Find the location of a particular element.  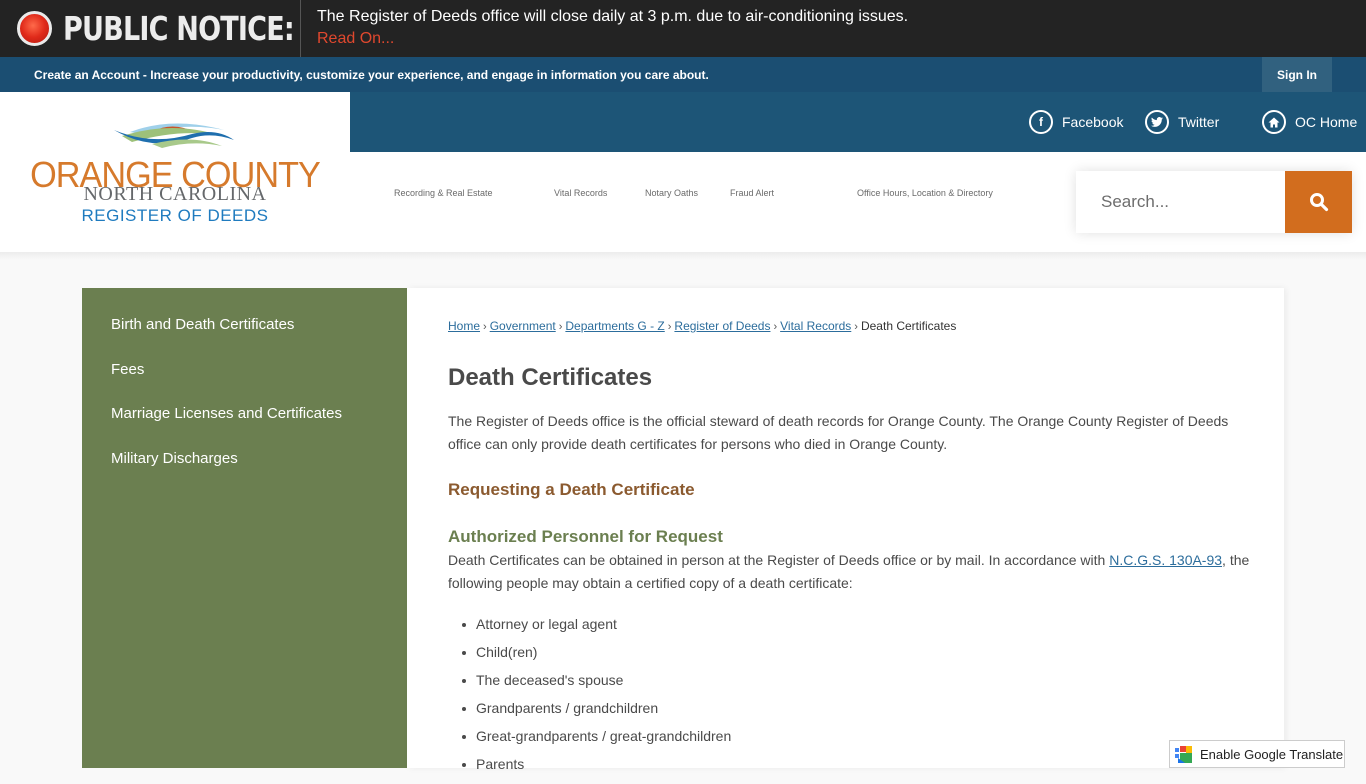

list-item: Grandparents / grandchildren is located at coordinates (596, 714).